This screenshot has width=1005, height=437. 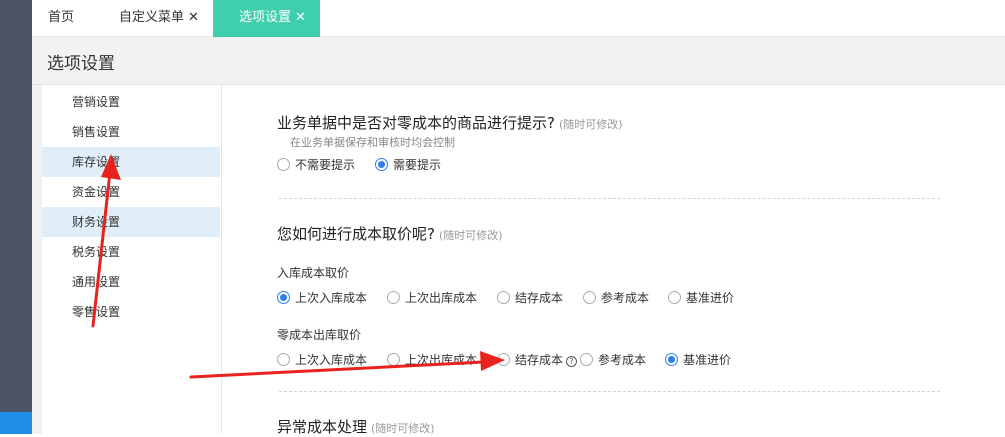 I want to click on radio-zero-base-price: 基准进价, so click(x=698, y=360).